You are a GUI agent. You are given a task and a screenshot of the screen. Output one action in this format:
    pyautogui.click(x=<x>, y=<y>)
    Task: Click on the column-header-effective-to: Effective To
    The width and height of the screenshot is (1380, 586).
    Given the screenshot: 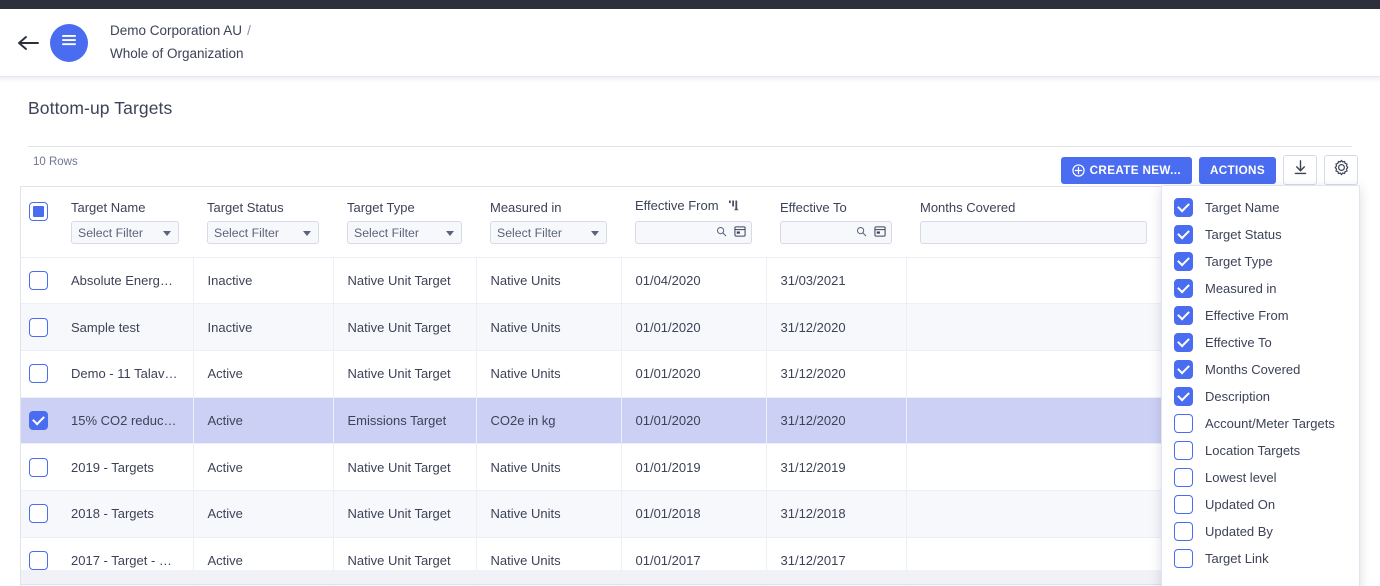 What is the action you would take?
    pyautogui.click(x=836, y=204)
    